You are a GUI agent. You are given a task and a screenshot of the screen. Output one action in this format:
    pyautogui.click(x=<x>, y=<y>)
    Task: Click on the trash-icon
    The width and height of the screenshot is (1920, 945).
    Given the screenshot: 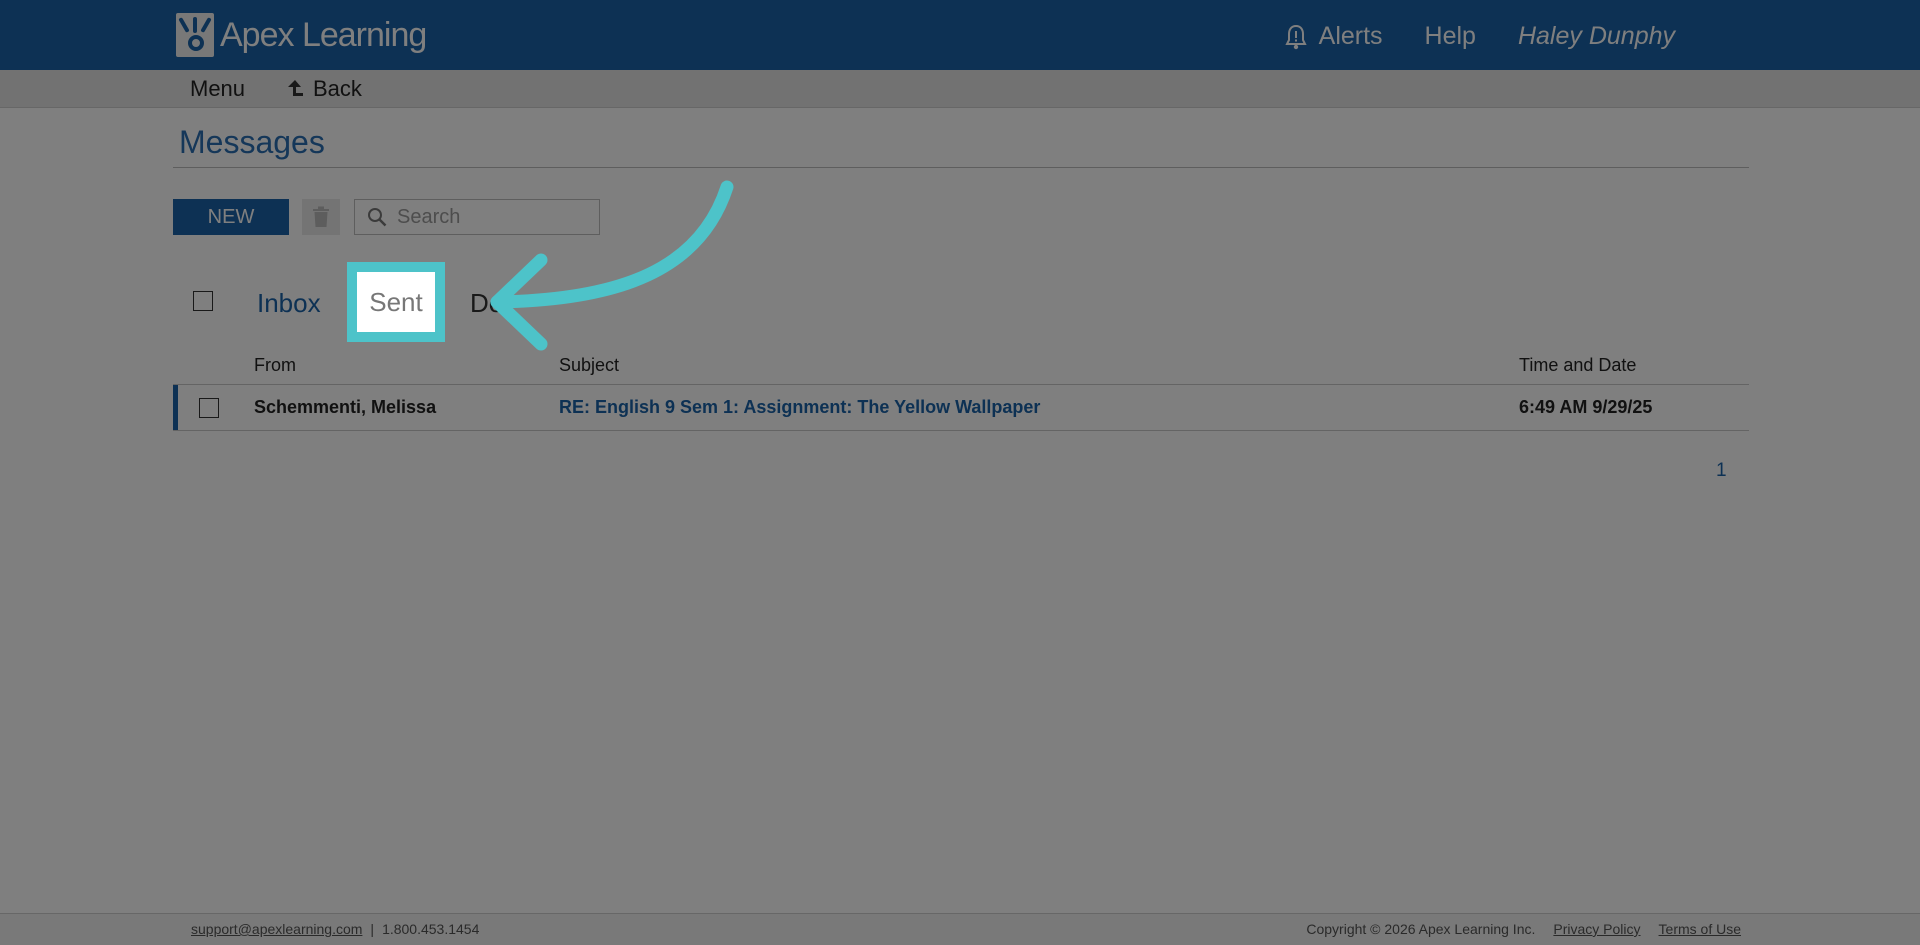 What is the action you would take?
    pyautogui.click(x=321, y=216)
    